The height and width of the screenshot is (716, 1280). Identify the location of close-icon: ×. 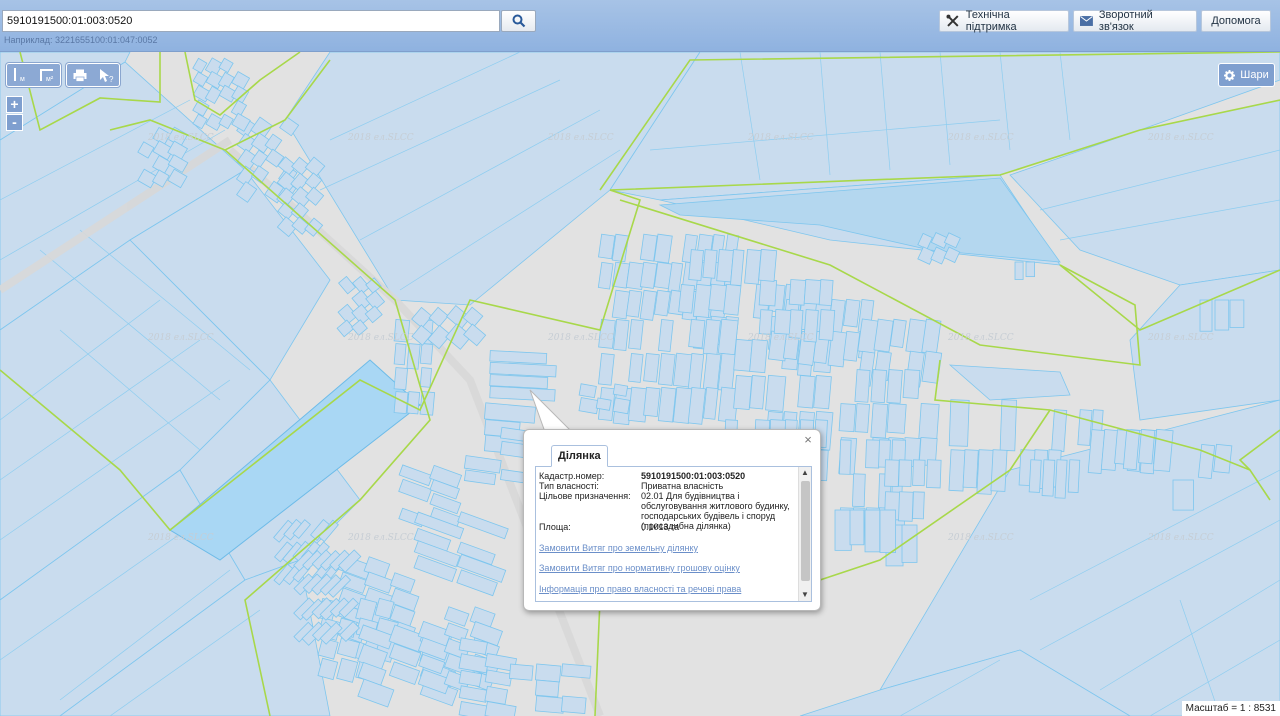
(808, 440).